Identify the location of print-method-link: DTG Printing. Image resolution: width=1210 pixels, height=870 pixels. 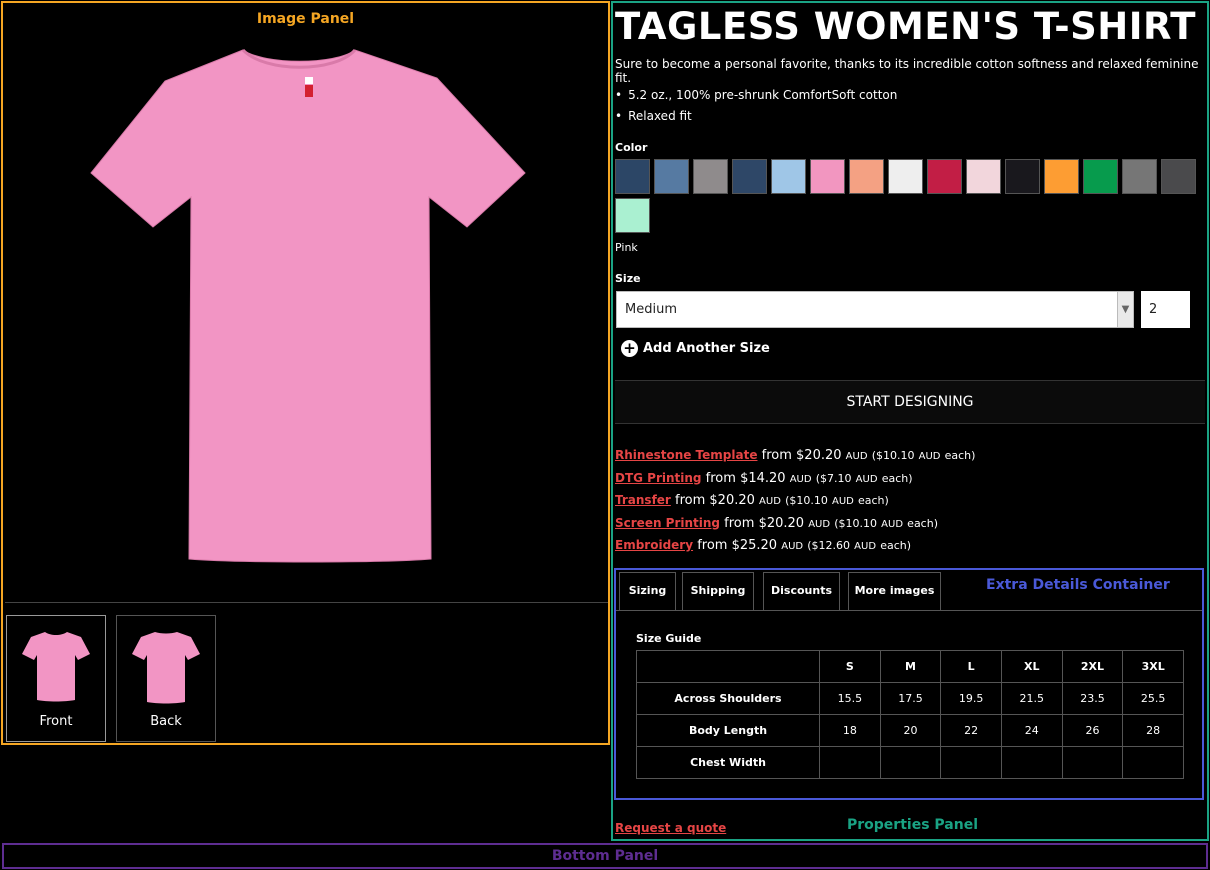
(658, 478).